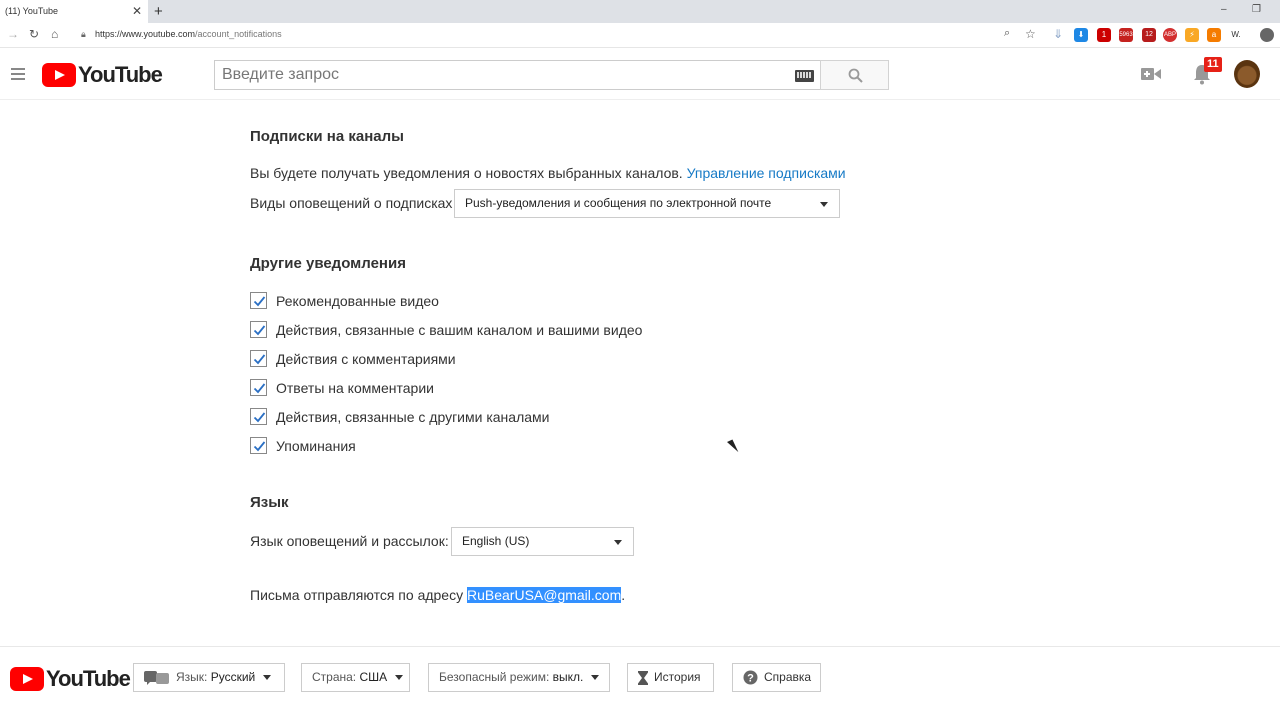  What do you see at coordinates (1104, 35) in the screenshot?
I see `red-extension-icon: 1` at bounding box center [1104, 35].